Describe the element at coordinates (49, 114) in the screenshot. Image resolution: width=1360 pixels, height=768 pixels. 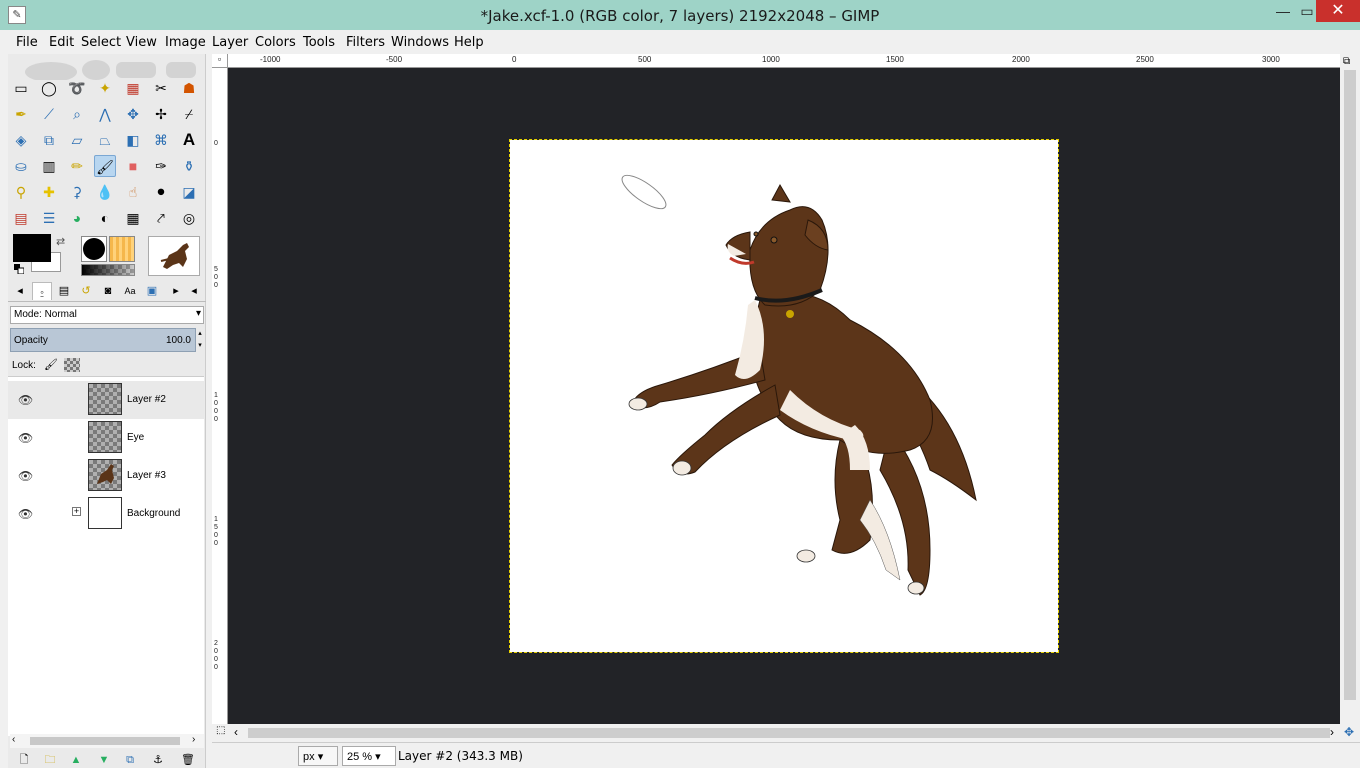
I see `color-picker-icon: ⟋` at that location.